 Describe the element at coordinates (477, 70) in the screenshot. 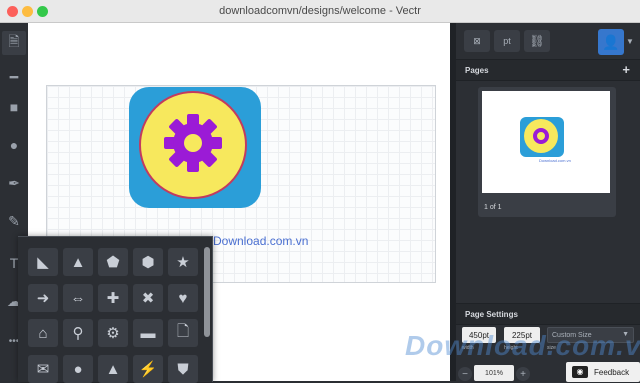

I see `pages-title: Pages` at that location.